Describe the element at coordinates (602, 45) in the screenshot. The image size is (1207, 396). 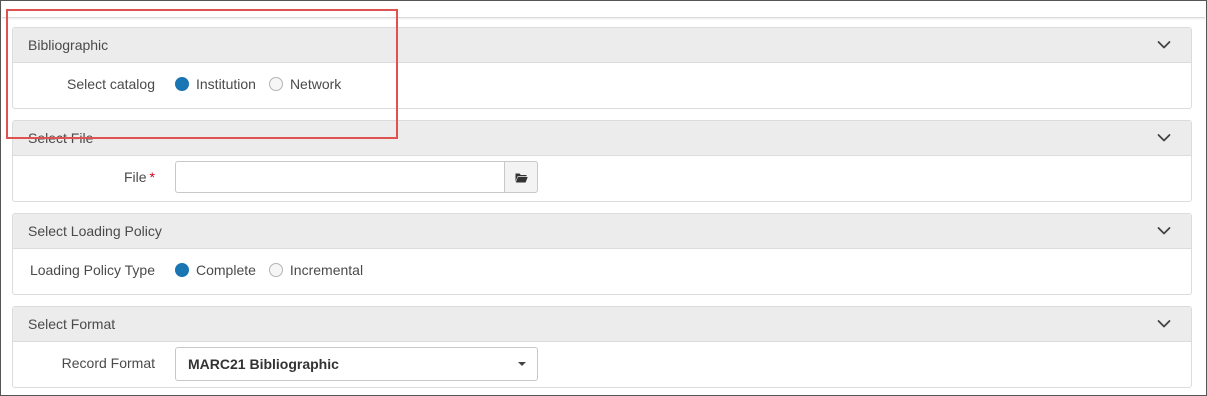
I see `section-header-bibliographic: Bibliographic` at that location.